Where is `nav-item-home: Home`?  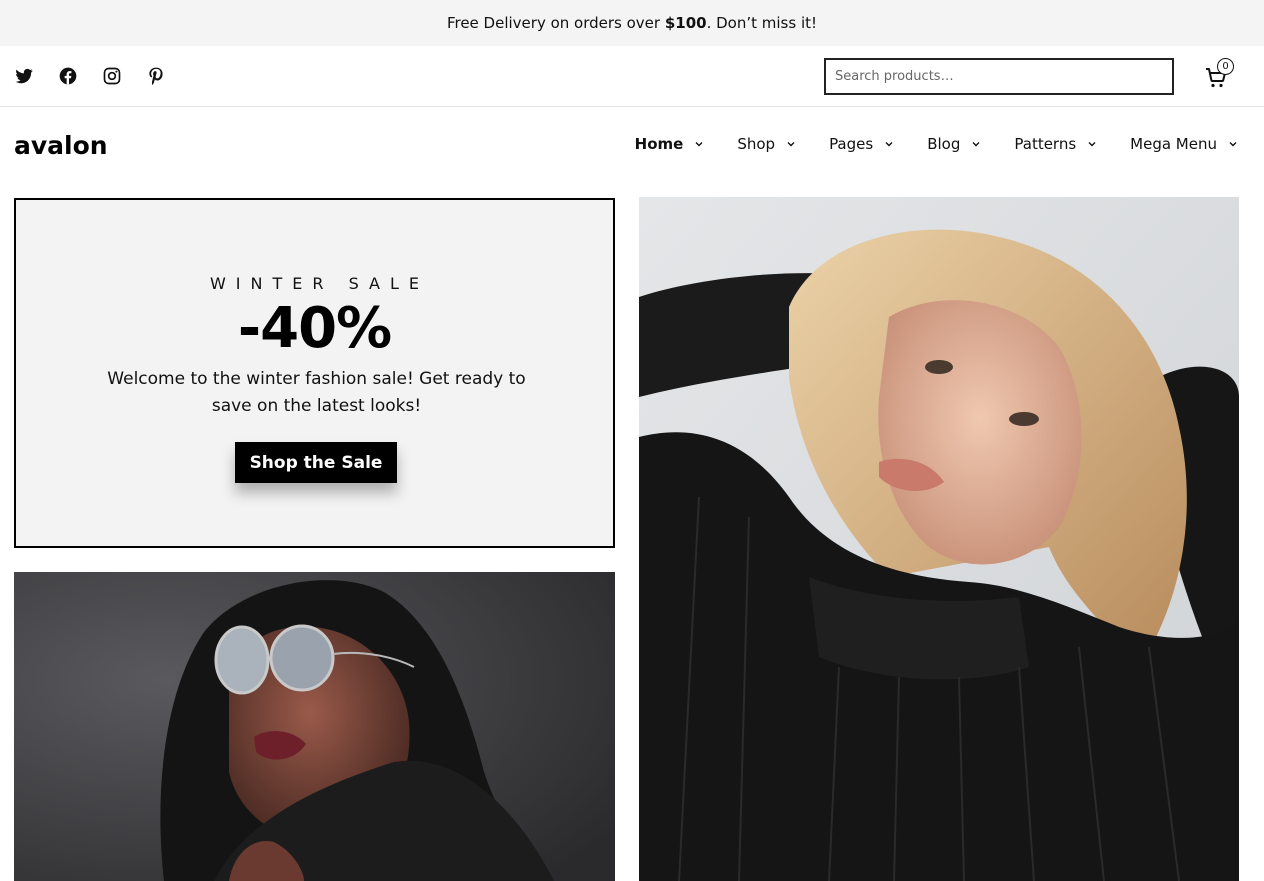
nav-item-home: Home is located at coordinates (670, 144).